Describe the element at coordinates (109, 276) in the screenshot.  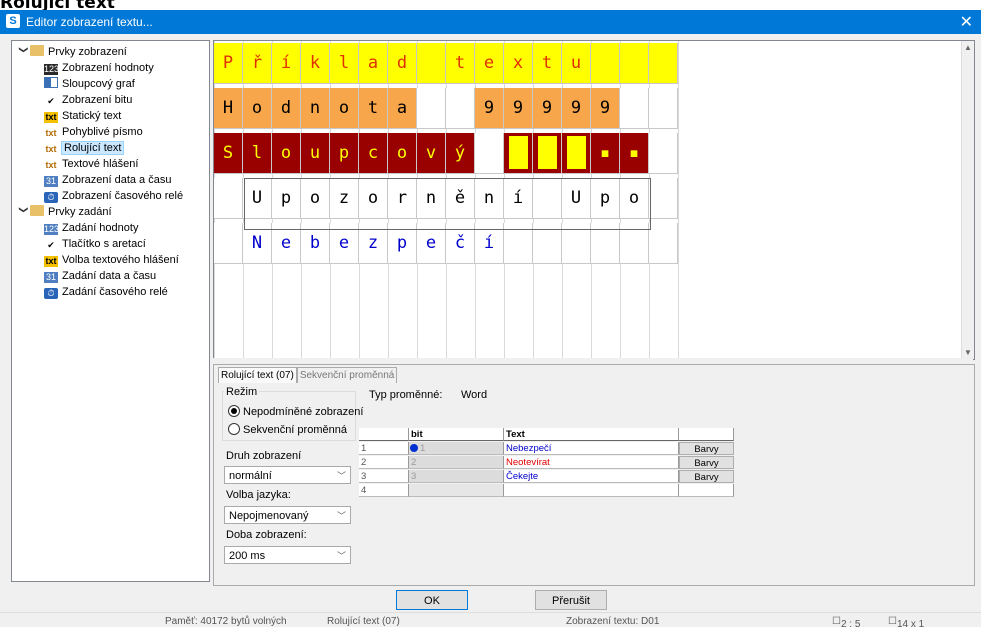
I see `tree-item-label: Zadání data a času` at that location.